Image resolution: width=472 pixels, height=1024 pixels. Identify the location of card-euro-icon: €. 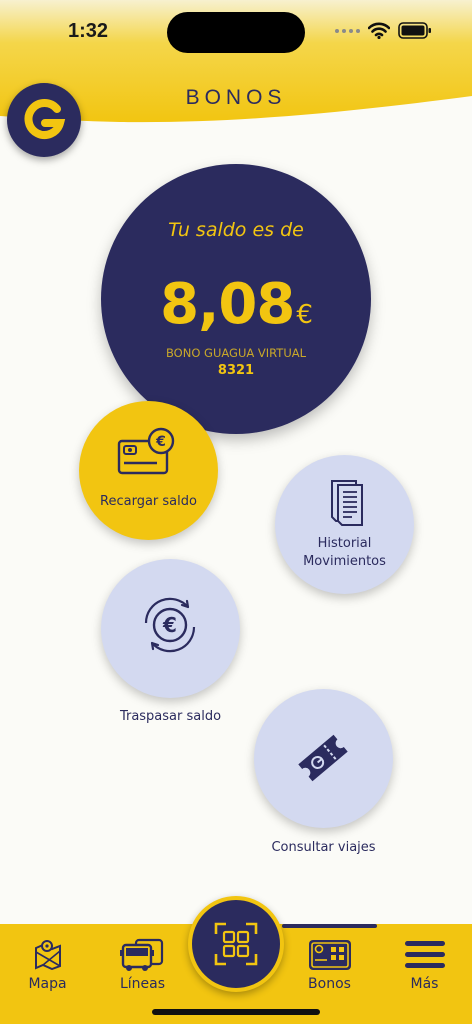
(146, 451).